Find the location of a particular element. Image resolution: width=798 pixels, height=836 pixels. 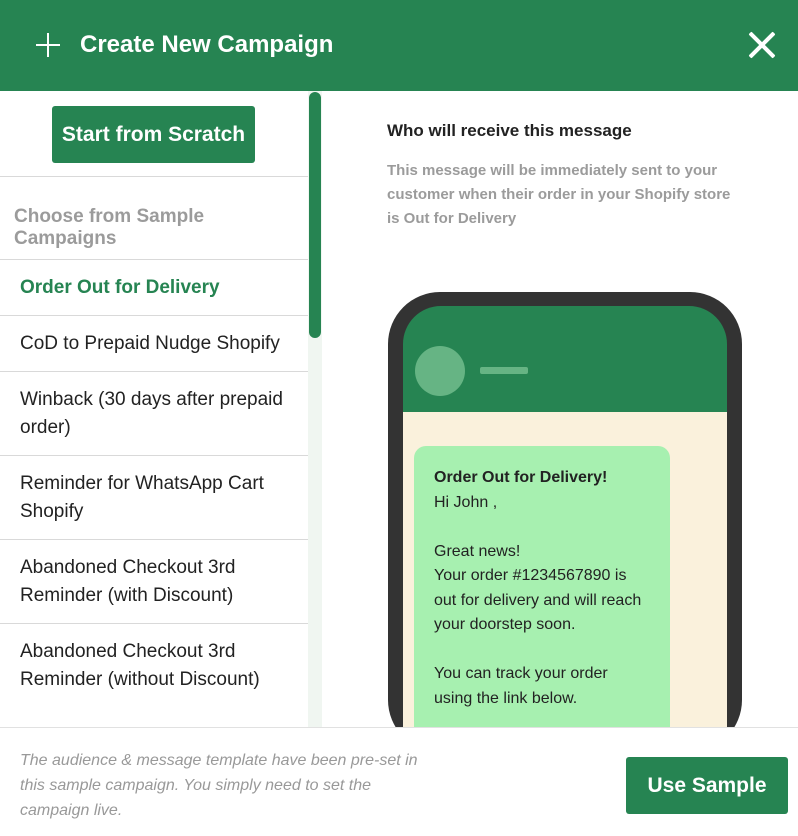

message-greeting: Hi John , is located at coordinates (466, 502).